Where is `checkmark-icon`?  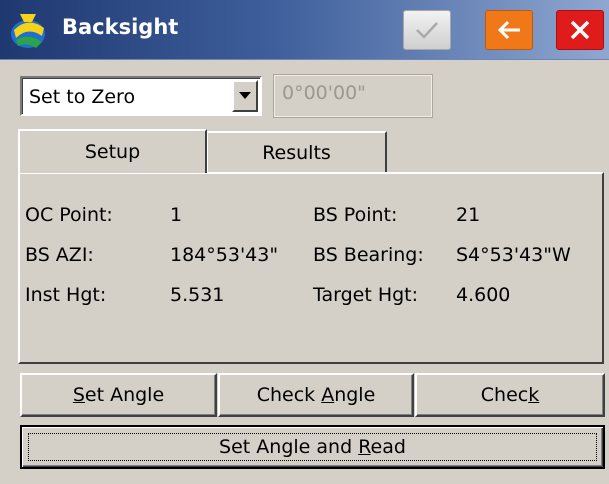
checkmark-icon is located at coordinates (427, 30).